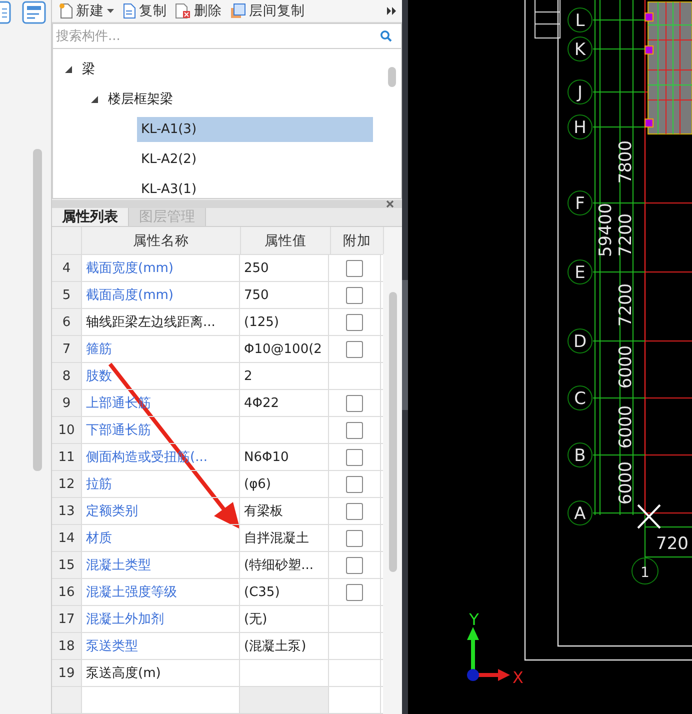 The width and height of the screenshot is (692, 714). Describe the element at coordinates (284, 349) in the screenshot. I see `property-value: Φ10@100(2` at that location.